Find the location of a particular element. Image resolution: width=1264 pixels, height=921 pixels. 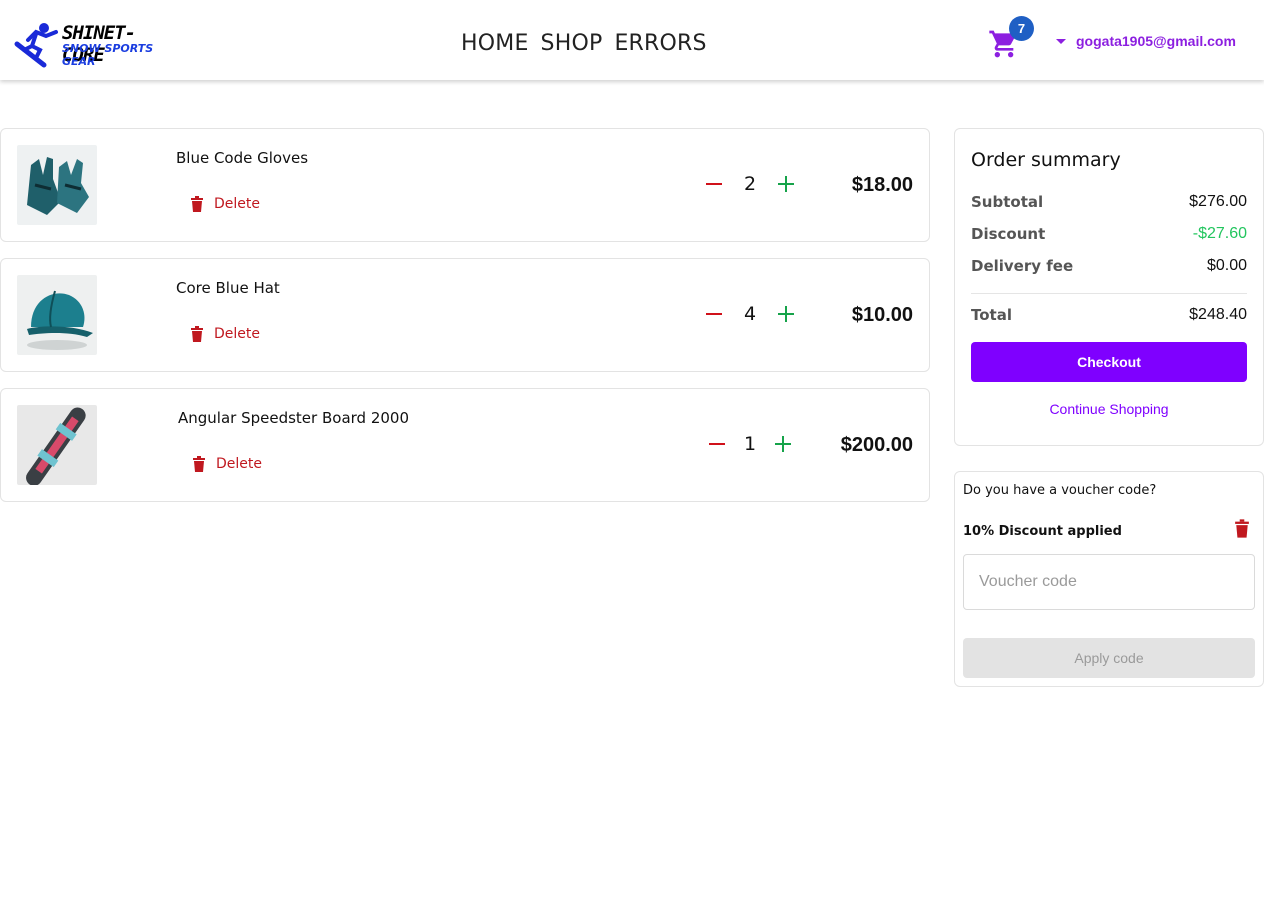

order-summary-title: Order summary is located at coordinates (1046, 160).